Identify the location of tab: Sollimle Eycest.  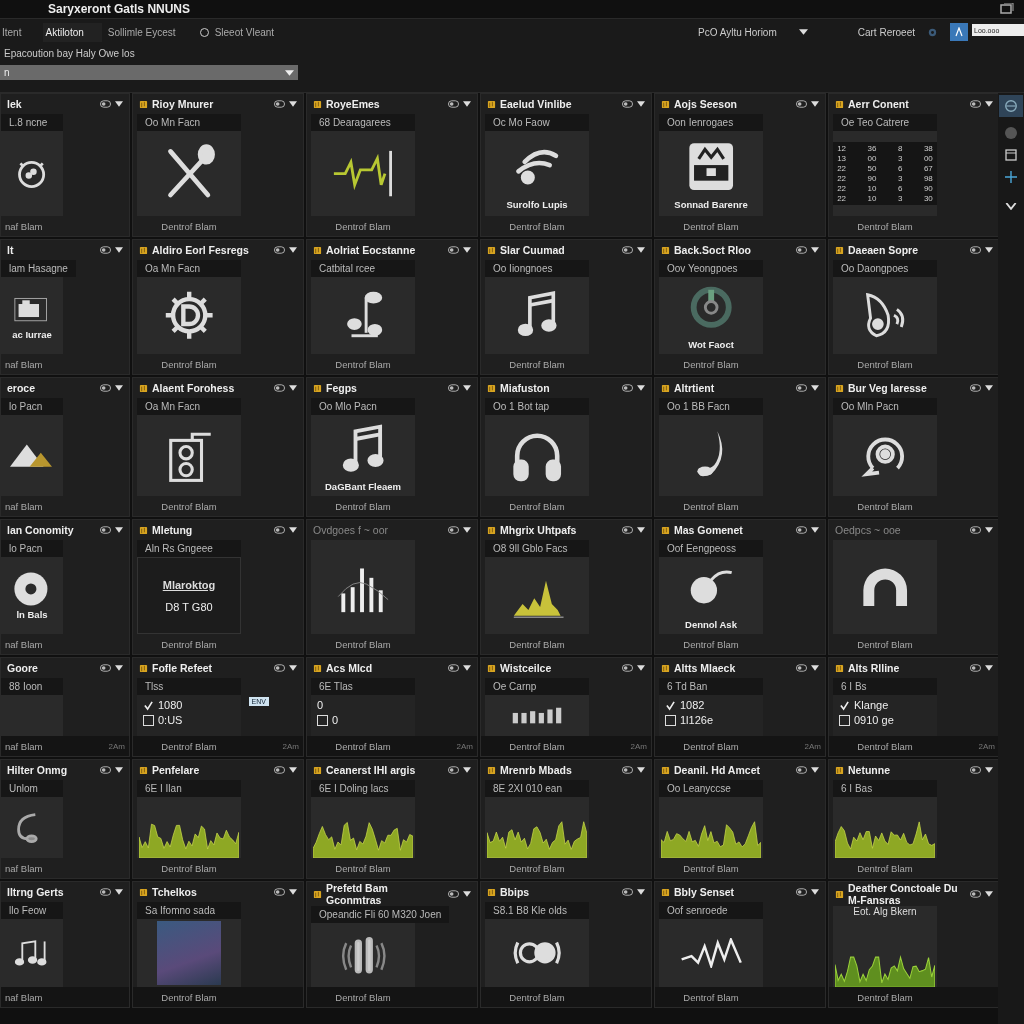
(149, 32).